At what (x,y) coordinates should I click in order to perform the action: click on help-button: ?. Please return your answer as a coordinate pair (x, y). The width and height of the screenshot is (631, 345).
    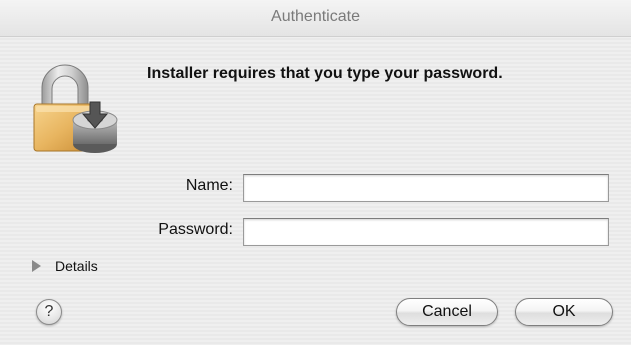
    Looking at the image, I should click on (49, 312).